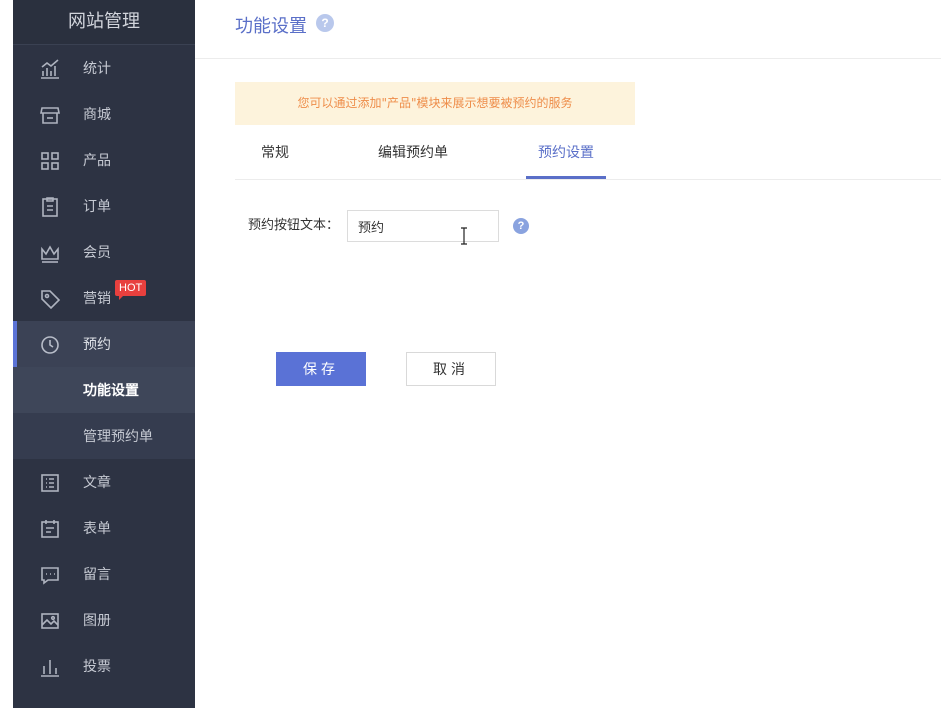  Describe the element at coordinates (50, 161) in the screenshot. I see `product-icon` at that location.